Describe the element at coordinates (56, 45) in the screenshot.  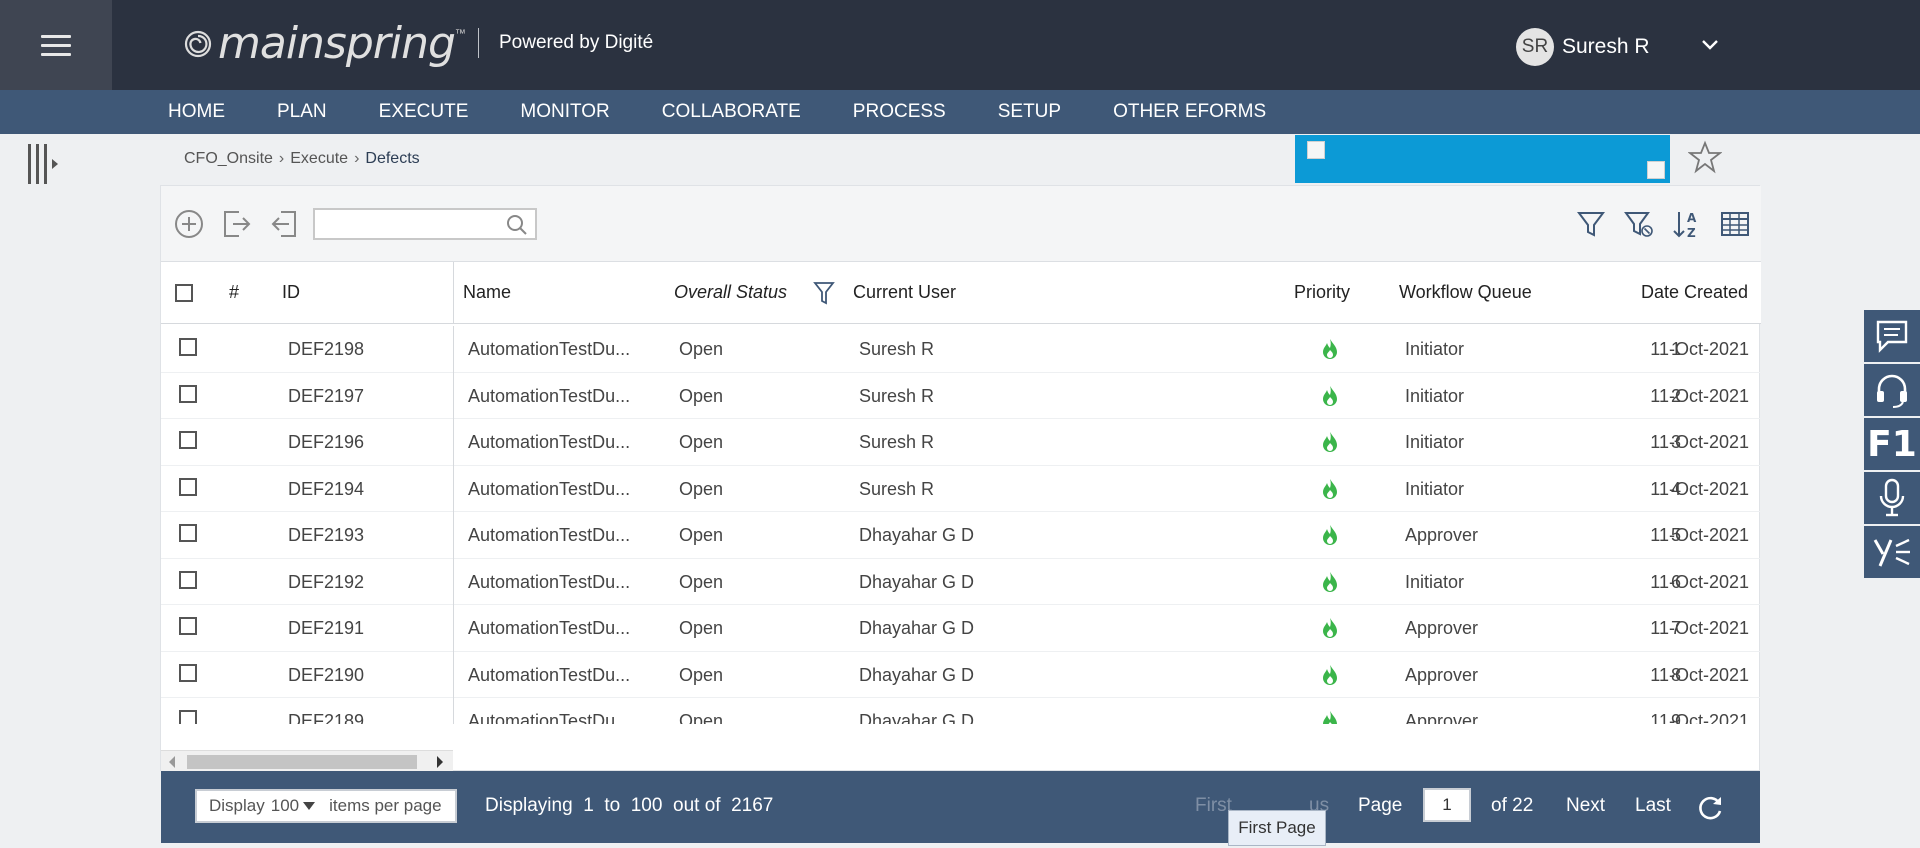
I see `hamburger-menu-button` at that location.